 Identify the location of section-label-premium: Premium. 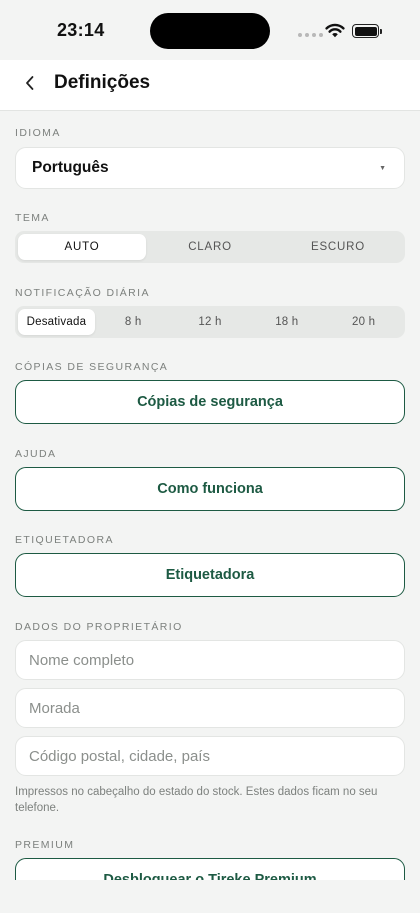
(45, 845).